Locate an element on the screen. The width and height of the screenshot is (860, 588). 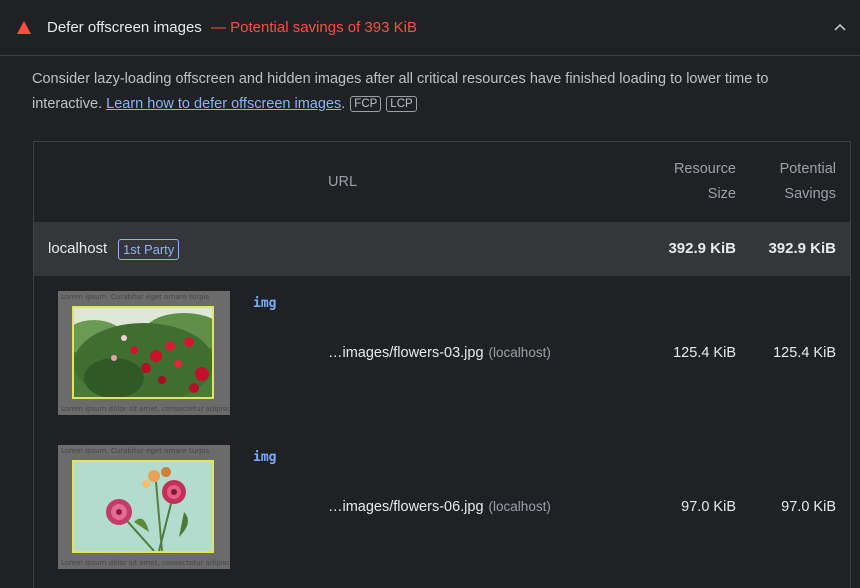
column-header-size-line1: Resource is located at coordinates (704, 169).